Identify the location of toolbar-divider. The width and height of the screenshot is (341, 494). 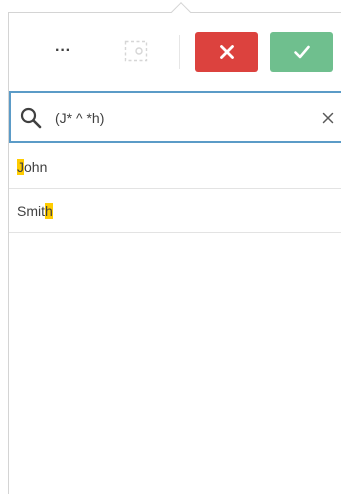
(179, 52).